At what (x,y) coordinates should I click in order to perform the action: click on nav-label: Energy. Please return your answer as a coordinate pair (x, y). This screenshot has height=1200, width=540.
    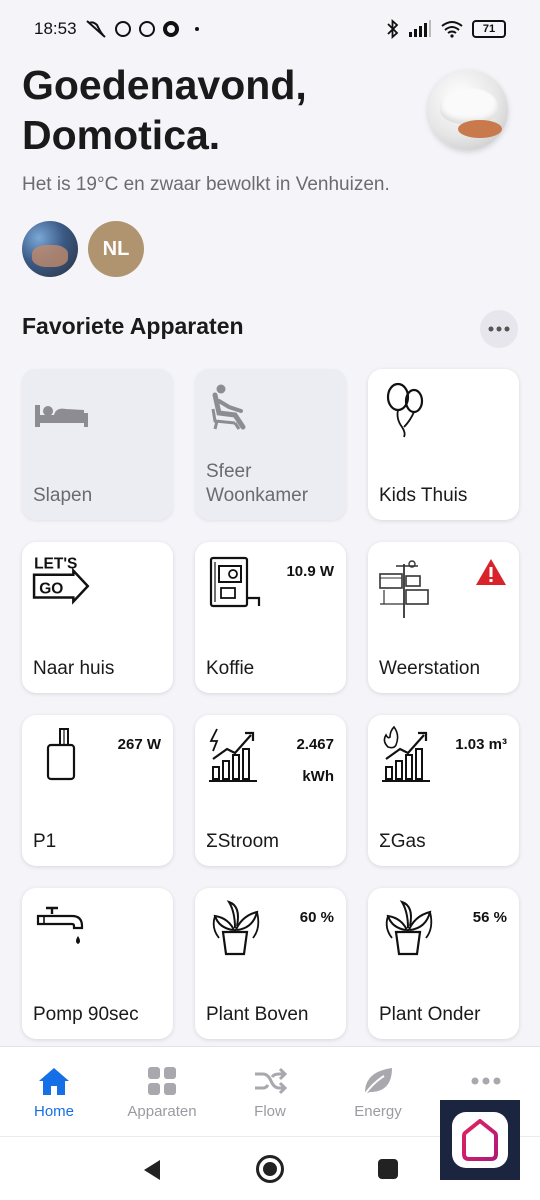
    Looking at the image, I should click on (378, 1111).